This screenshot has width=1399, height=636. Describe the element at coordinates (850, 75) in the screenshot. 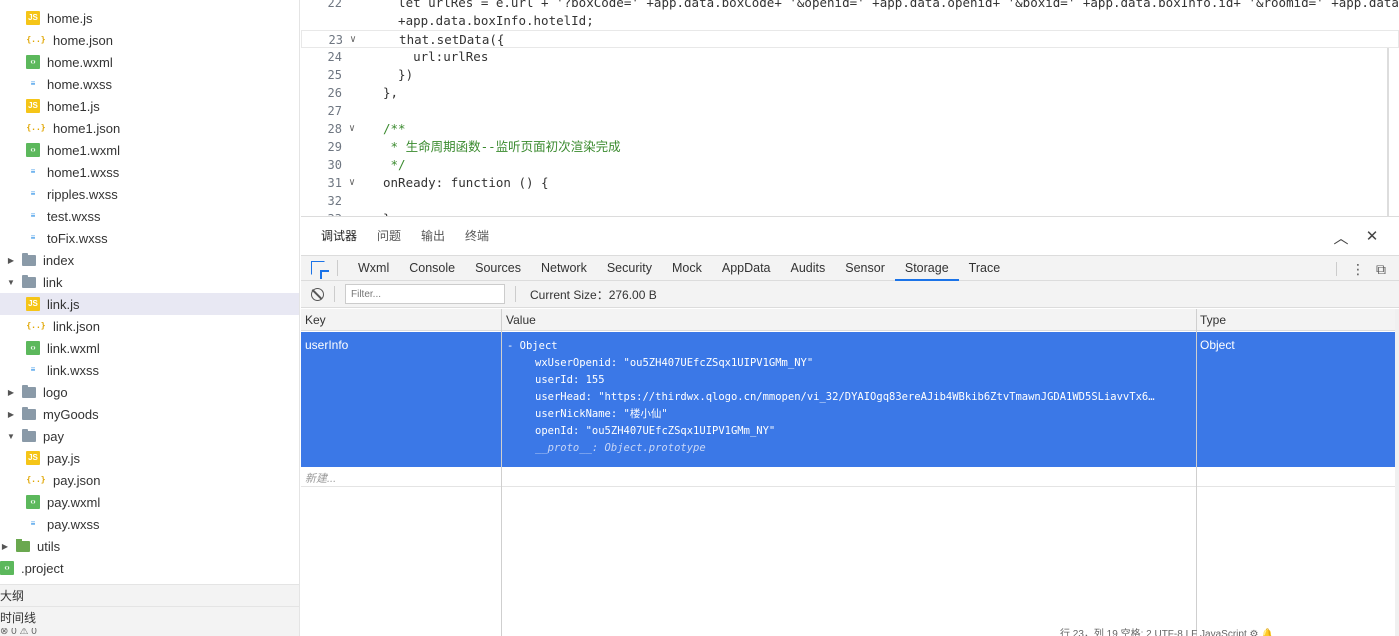

I see `code-line: 25 })` at that location.